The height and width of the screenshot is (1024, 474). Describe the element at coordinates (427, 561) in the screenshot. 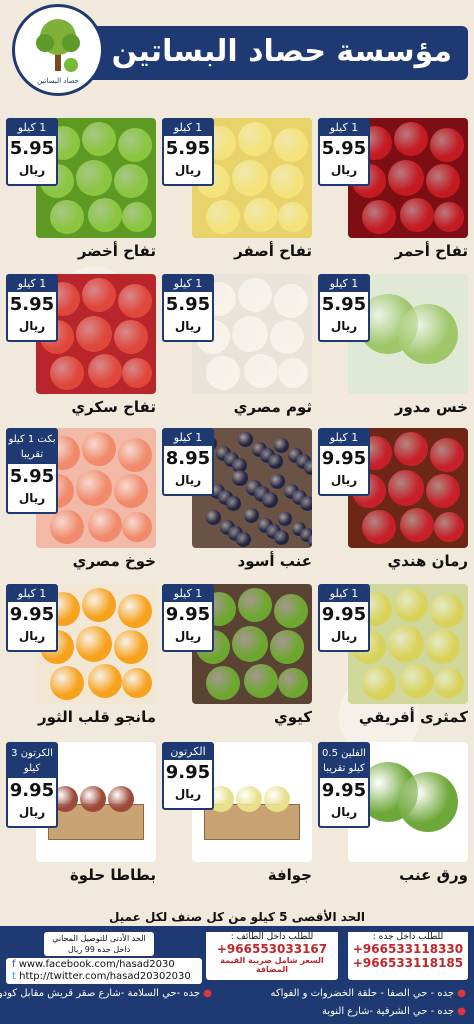

I see `product-name: رمان هندي` at that location.